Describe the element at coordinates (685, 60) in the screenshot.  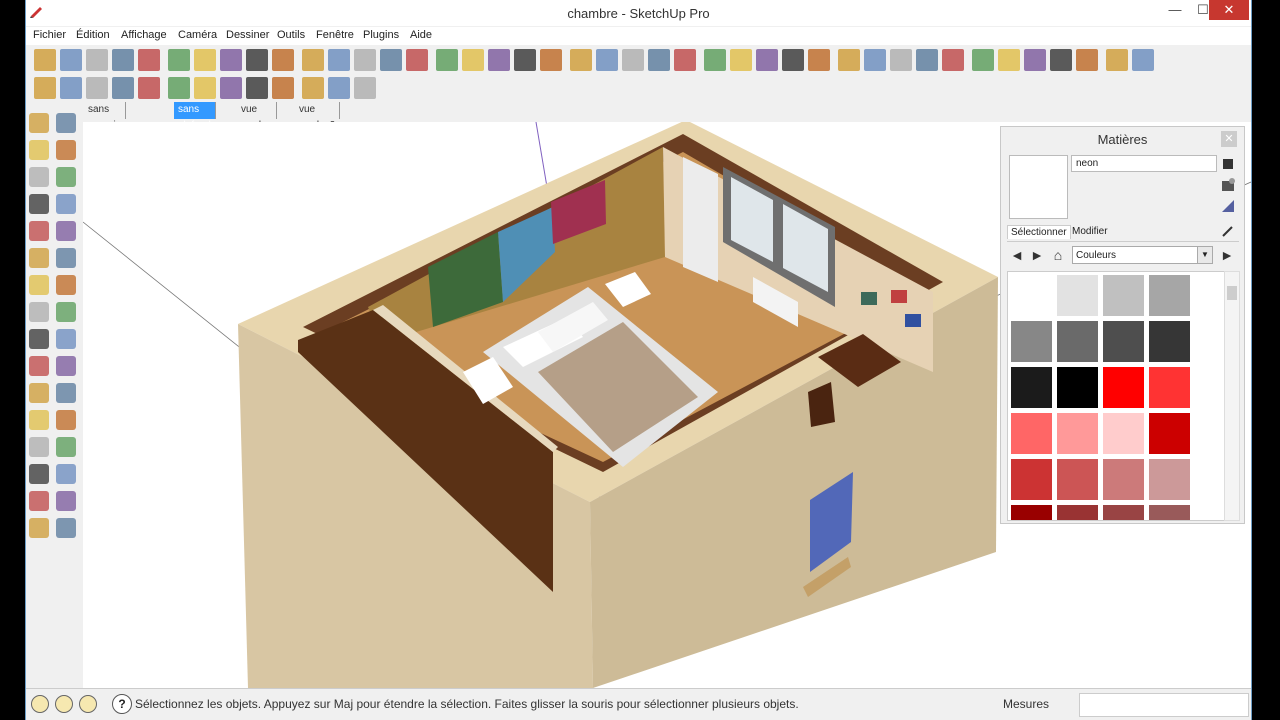
I see `warehouse-icon` at that location.